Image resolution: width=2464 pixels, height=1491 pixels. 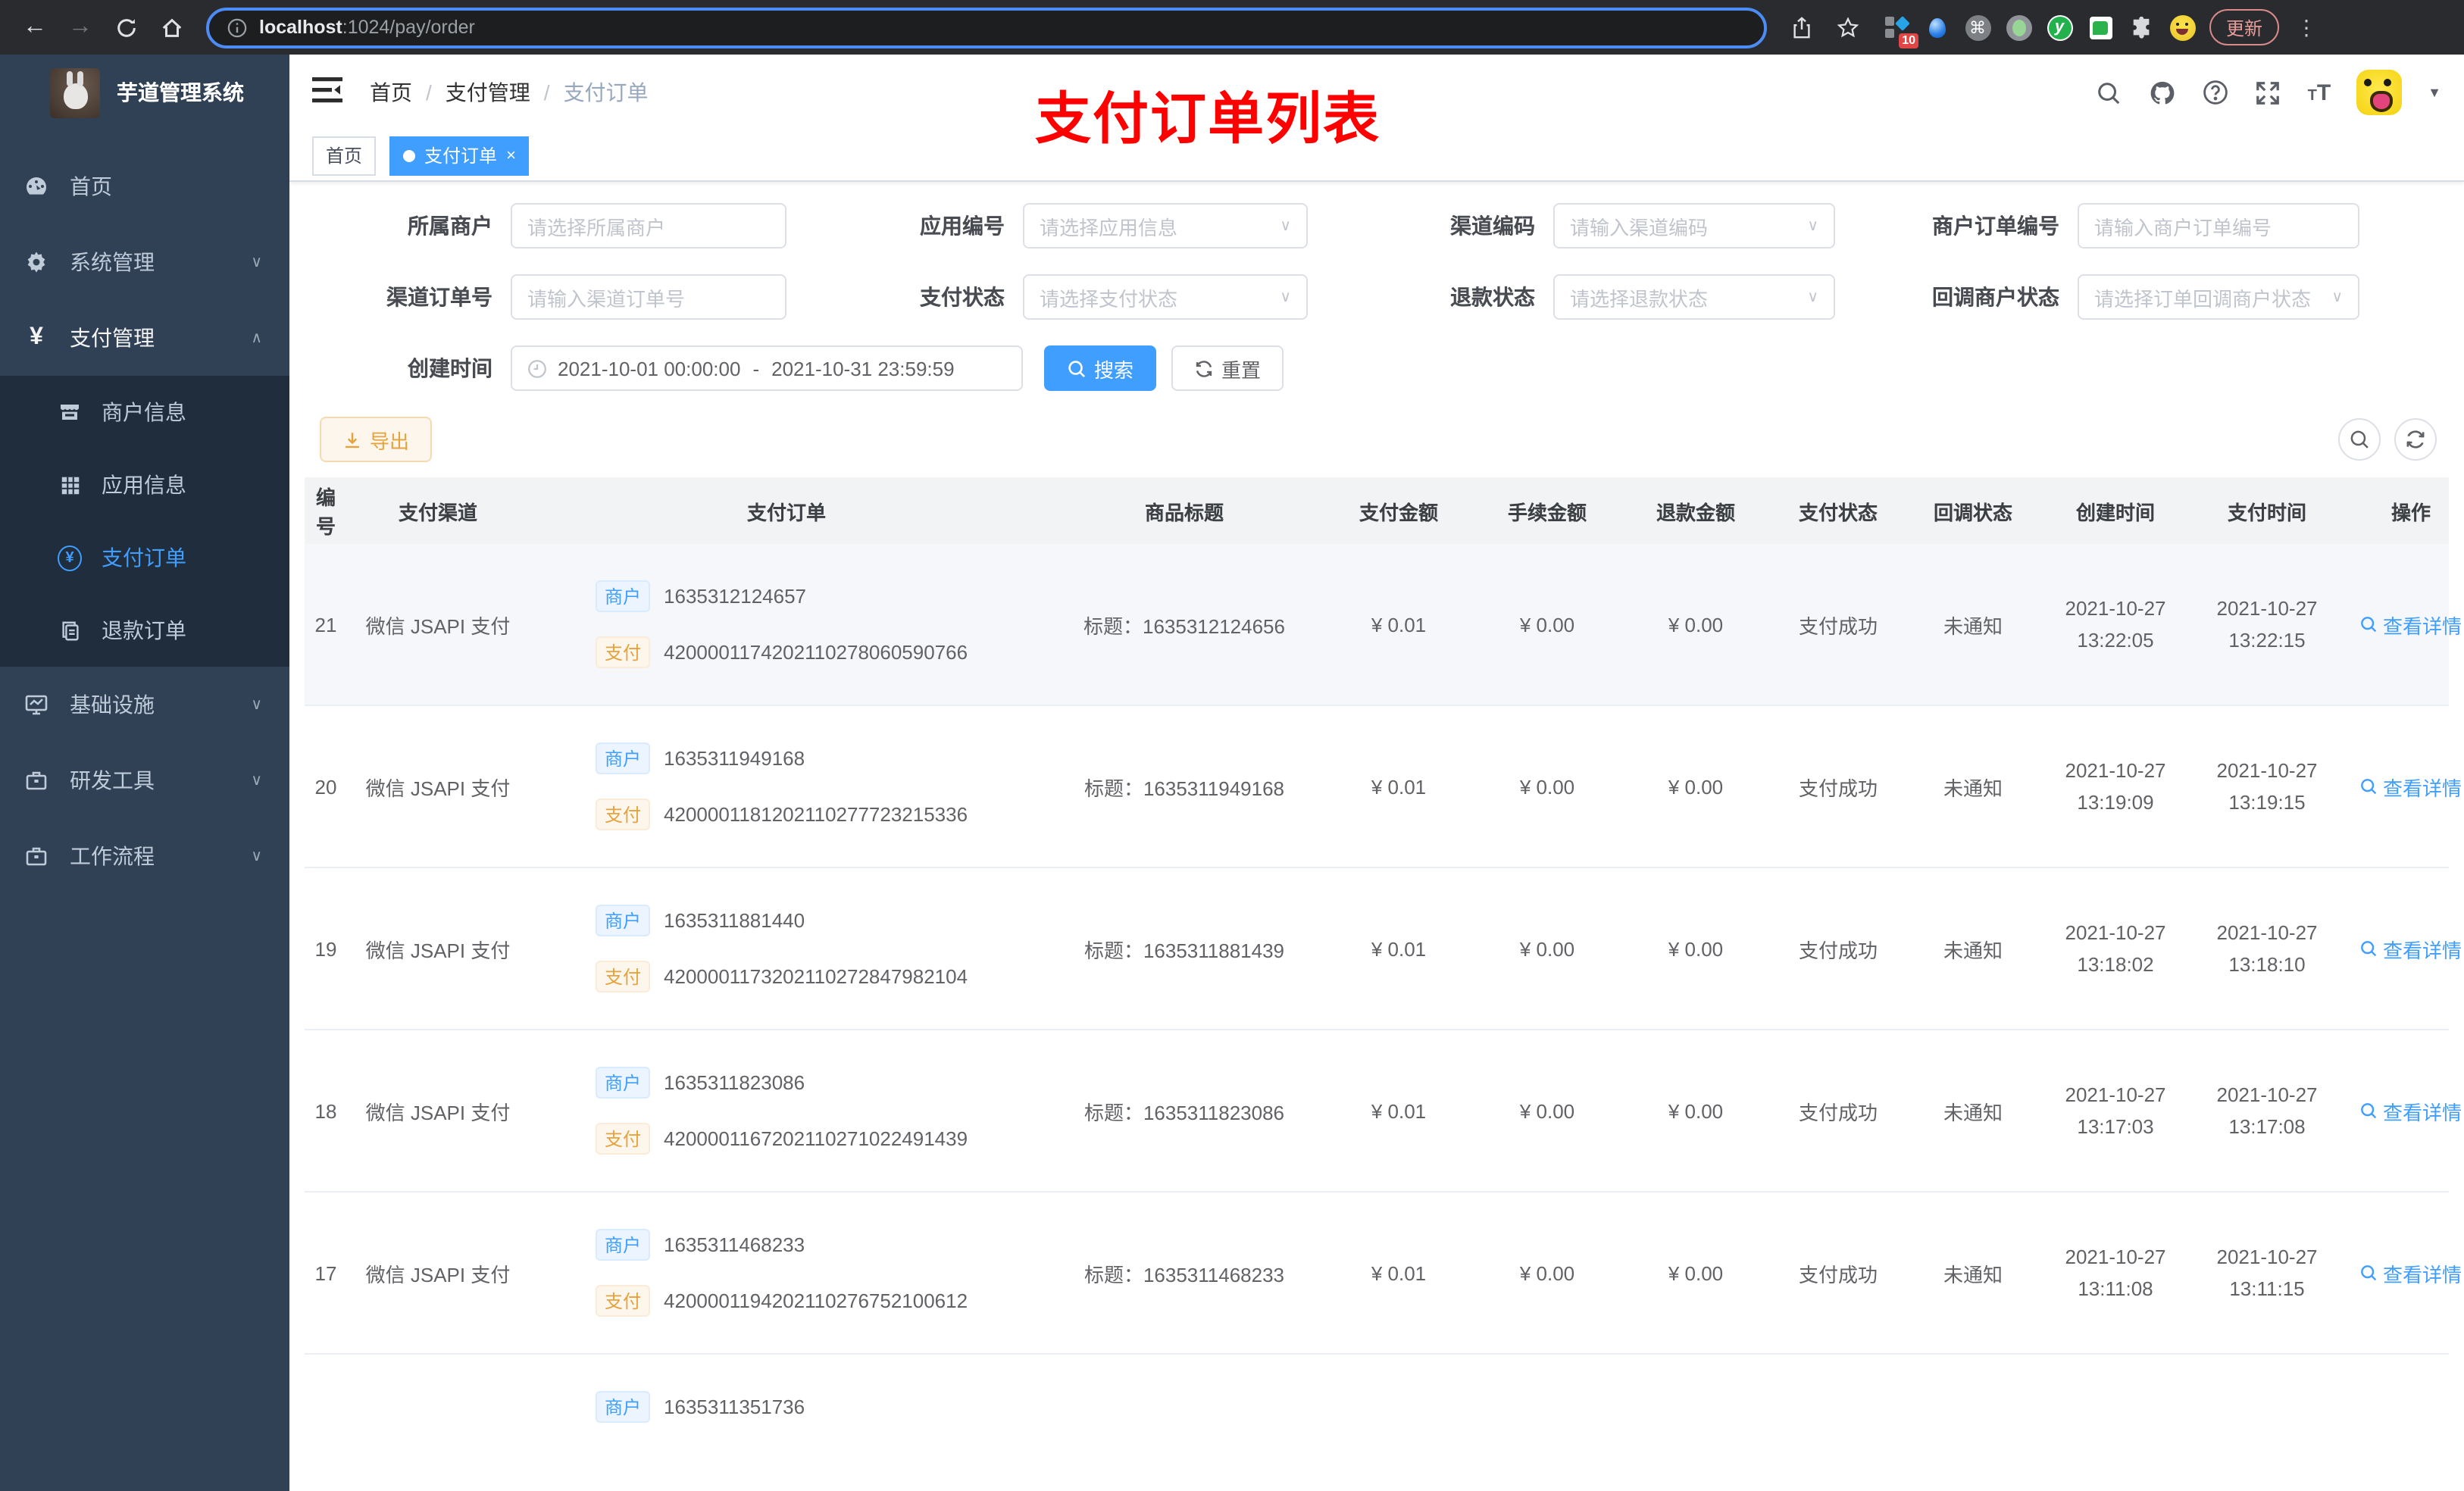 What do you see at coordinates (1184, 950) in the screenshot?
I see `cell-title: 标题：1635311881439` at bounding box center [1184, 950].